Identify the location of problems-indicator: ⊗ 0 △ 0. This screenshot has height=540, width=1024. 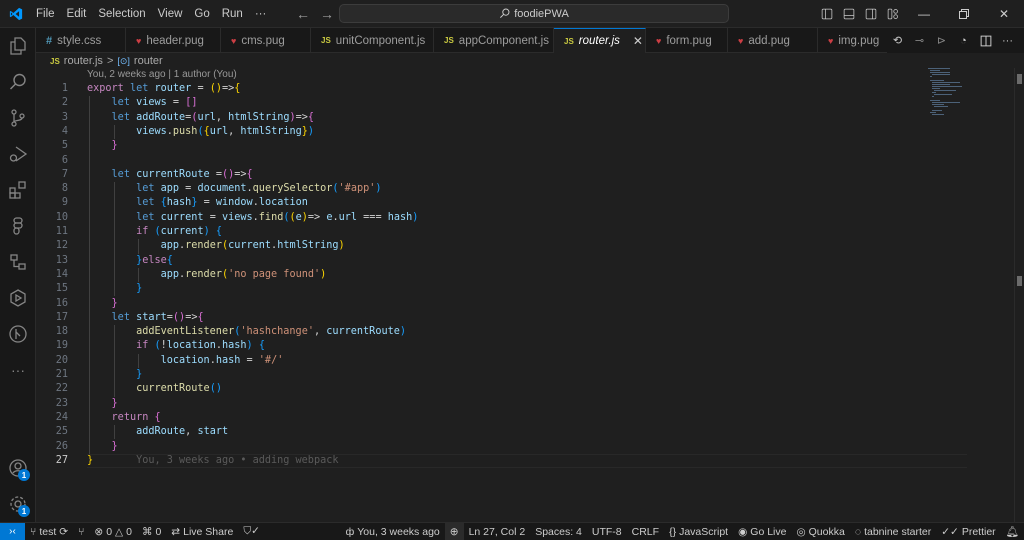
(113, 531).